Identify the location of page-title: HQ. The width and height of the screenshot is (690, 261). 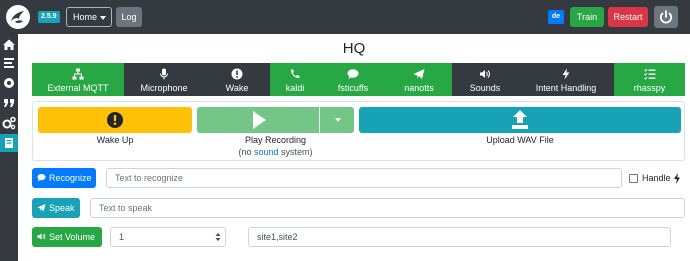
(354, 48).